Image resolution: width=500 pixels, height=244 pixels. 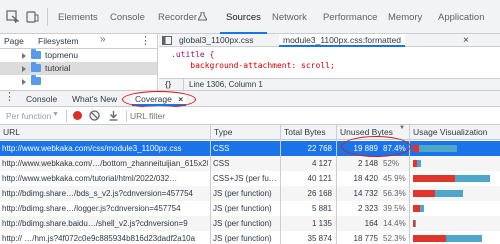 I want to click on tab-network: Network, so click(x=289, y=18).